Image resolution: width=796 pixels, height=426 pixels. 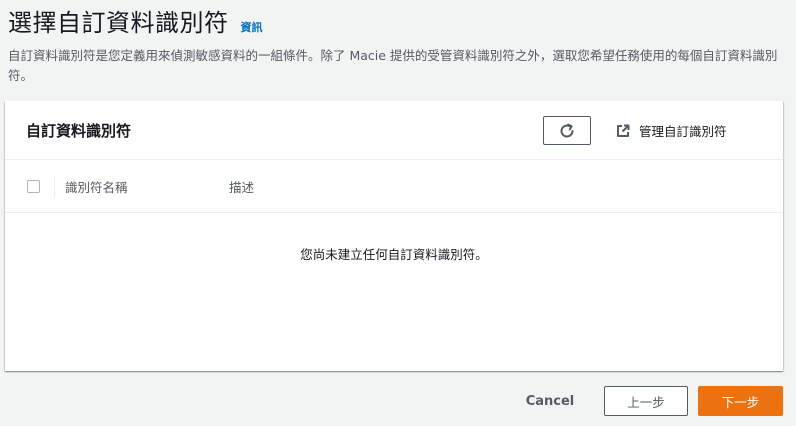 I want to click on manage-custom-identifiers-link: 管理自訂識別符, so click(x=671, y=130).